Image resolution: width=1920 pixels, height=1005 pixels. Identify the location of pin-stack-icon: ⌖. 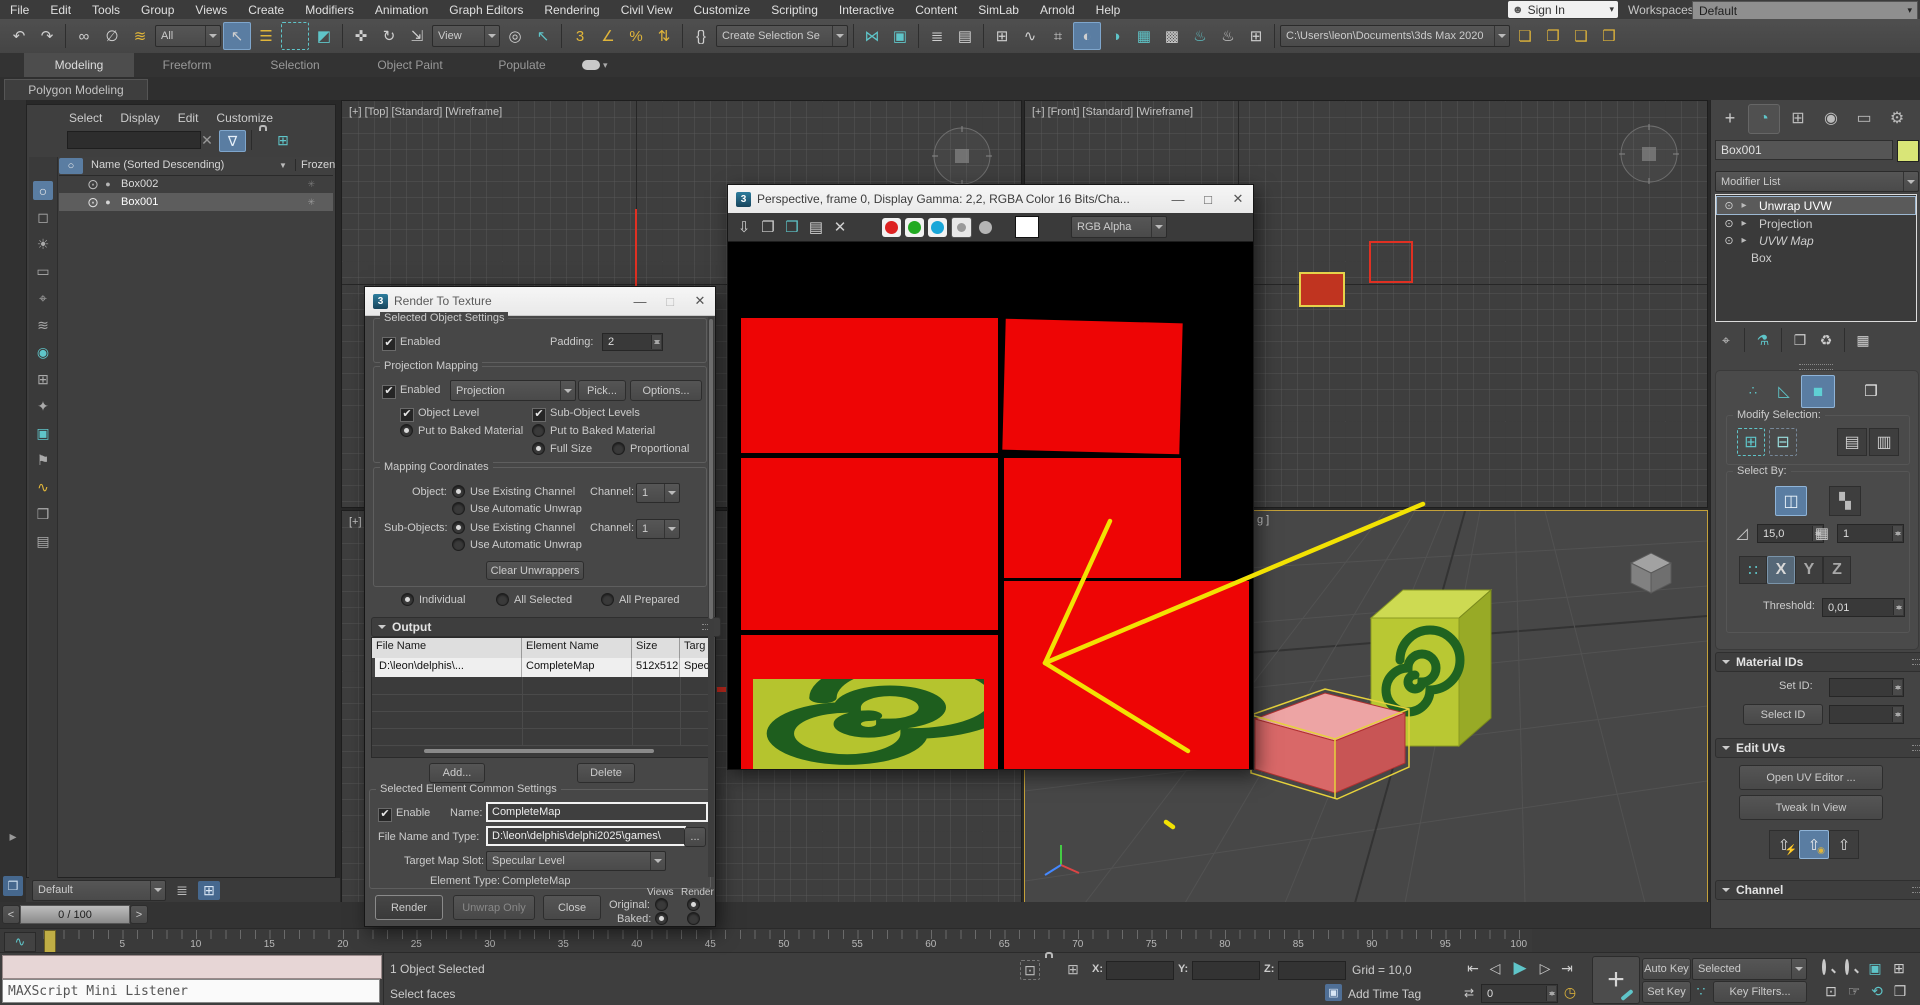
(1726, 340).